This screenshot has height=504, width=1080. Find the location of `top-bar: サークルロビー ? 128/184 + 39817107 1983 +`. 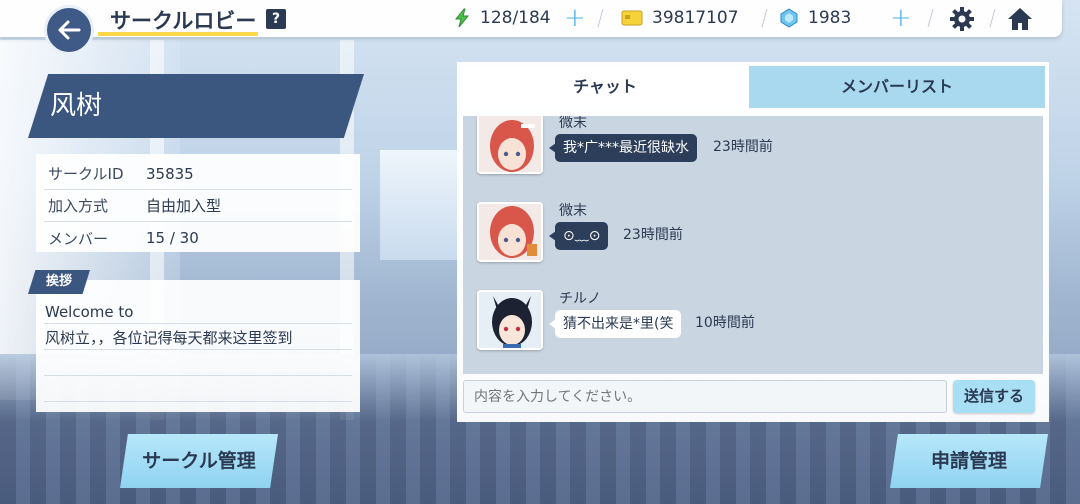

top-bar: サークルロビー ? 128/184 + 39817107 1983 + is located at coordinates (531, 18).